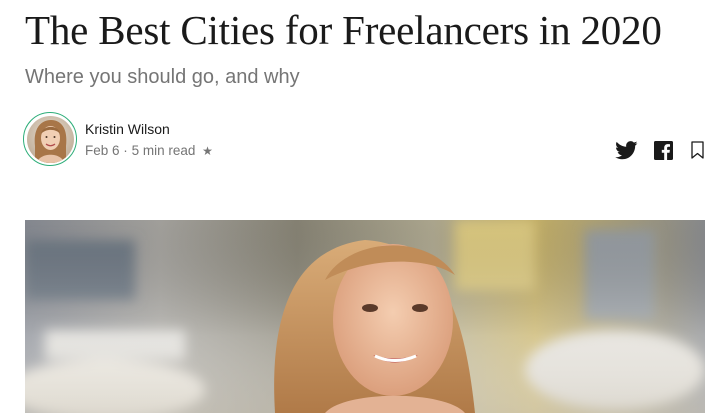 The image size is (715, 413). What do you see at coordinates (207, 151) in the screenshot?
I see `member-star-icon: ★` at bounding box center [207, 151].